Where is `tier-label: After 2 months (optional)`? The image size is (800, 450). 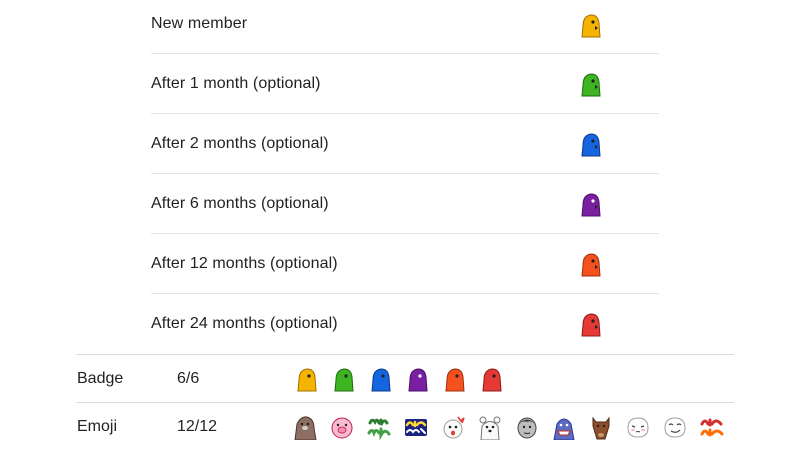 tier-label: After 2 months (optional) is located at coordinates (240, 143).